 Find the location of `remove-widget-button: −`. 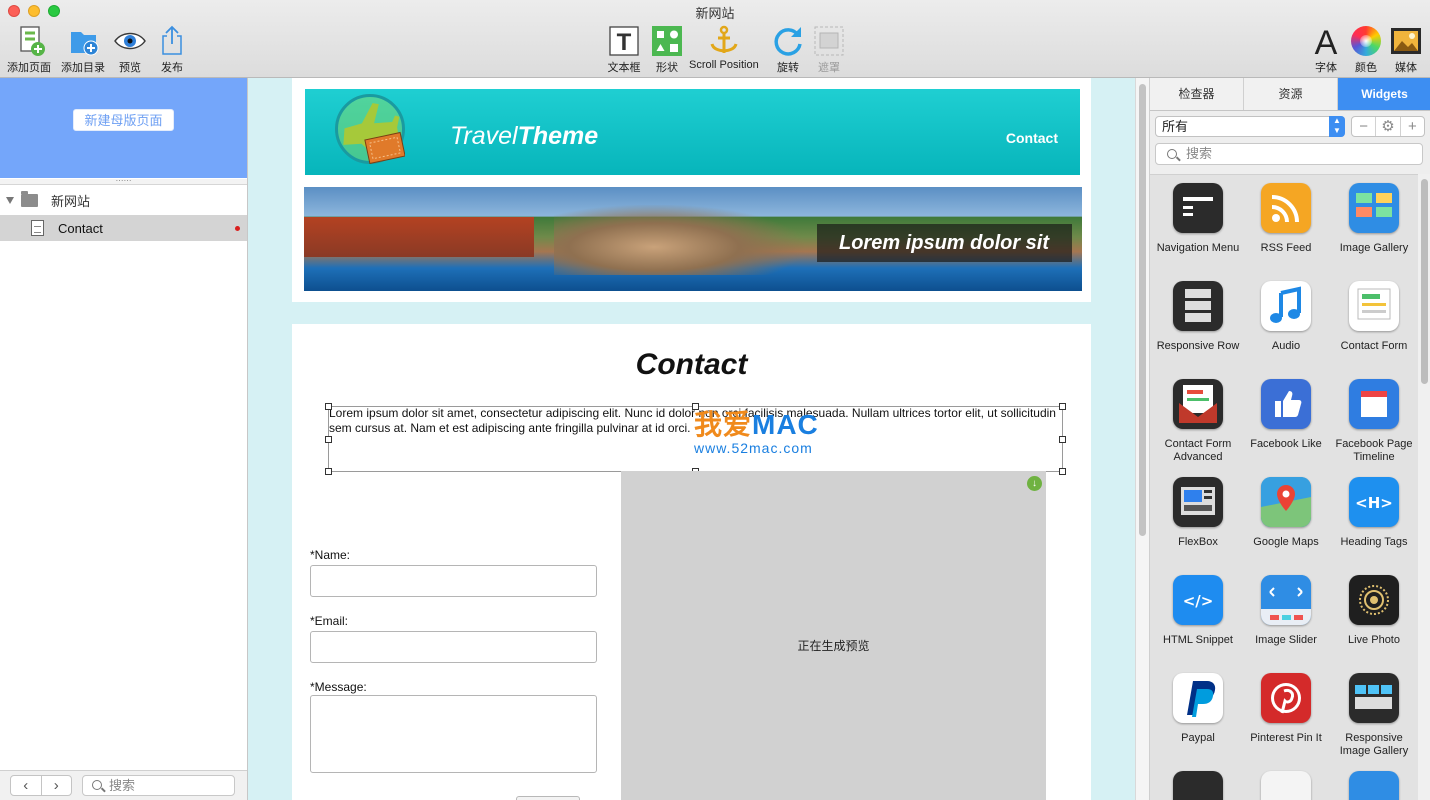

remove-widget-button: − is located at coordinates (1363, 126).